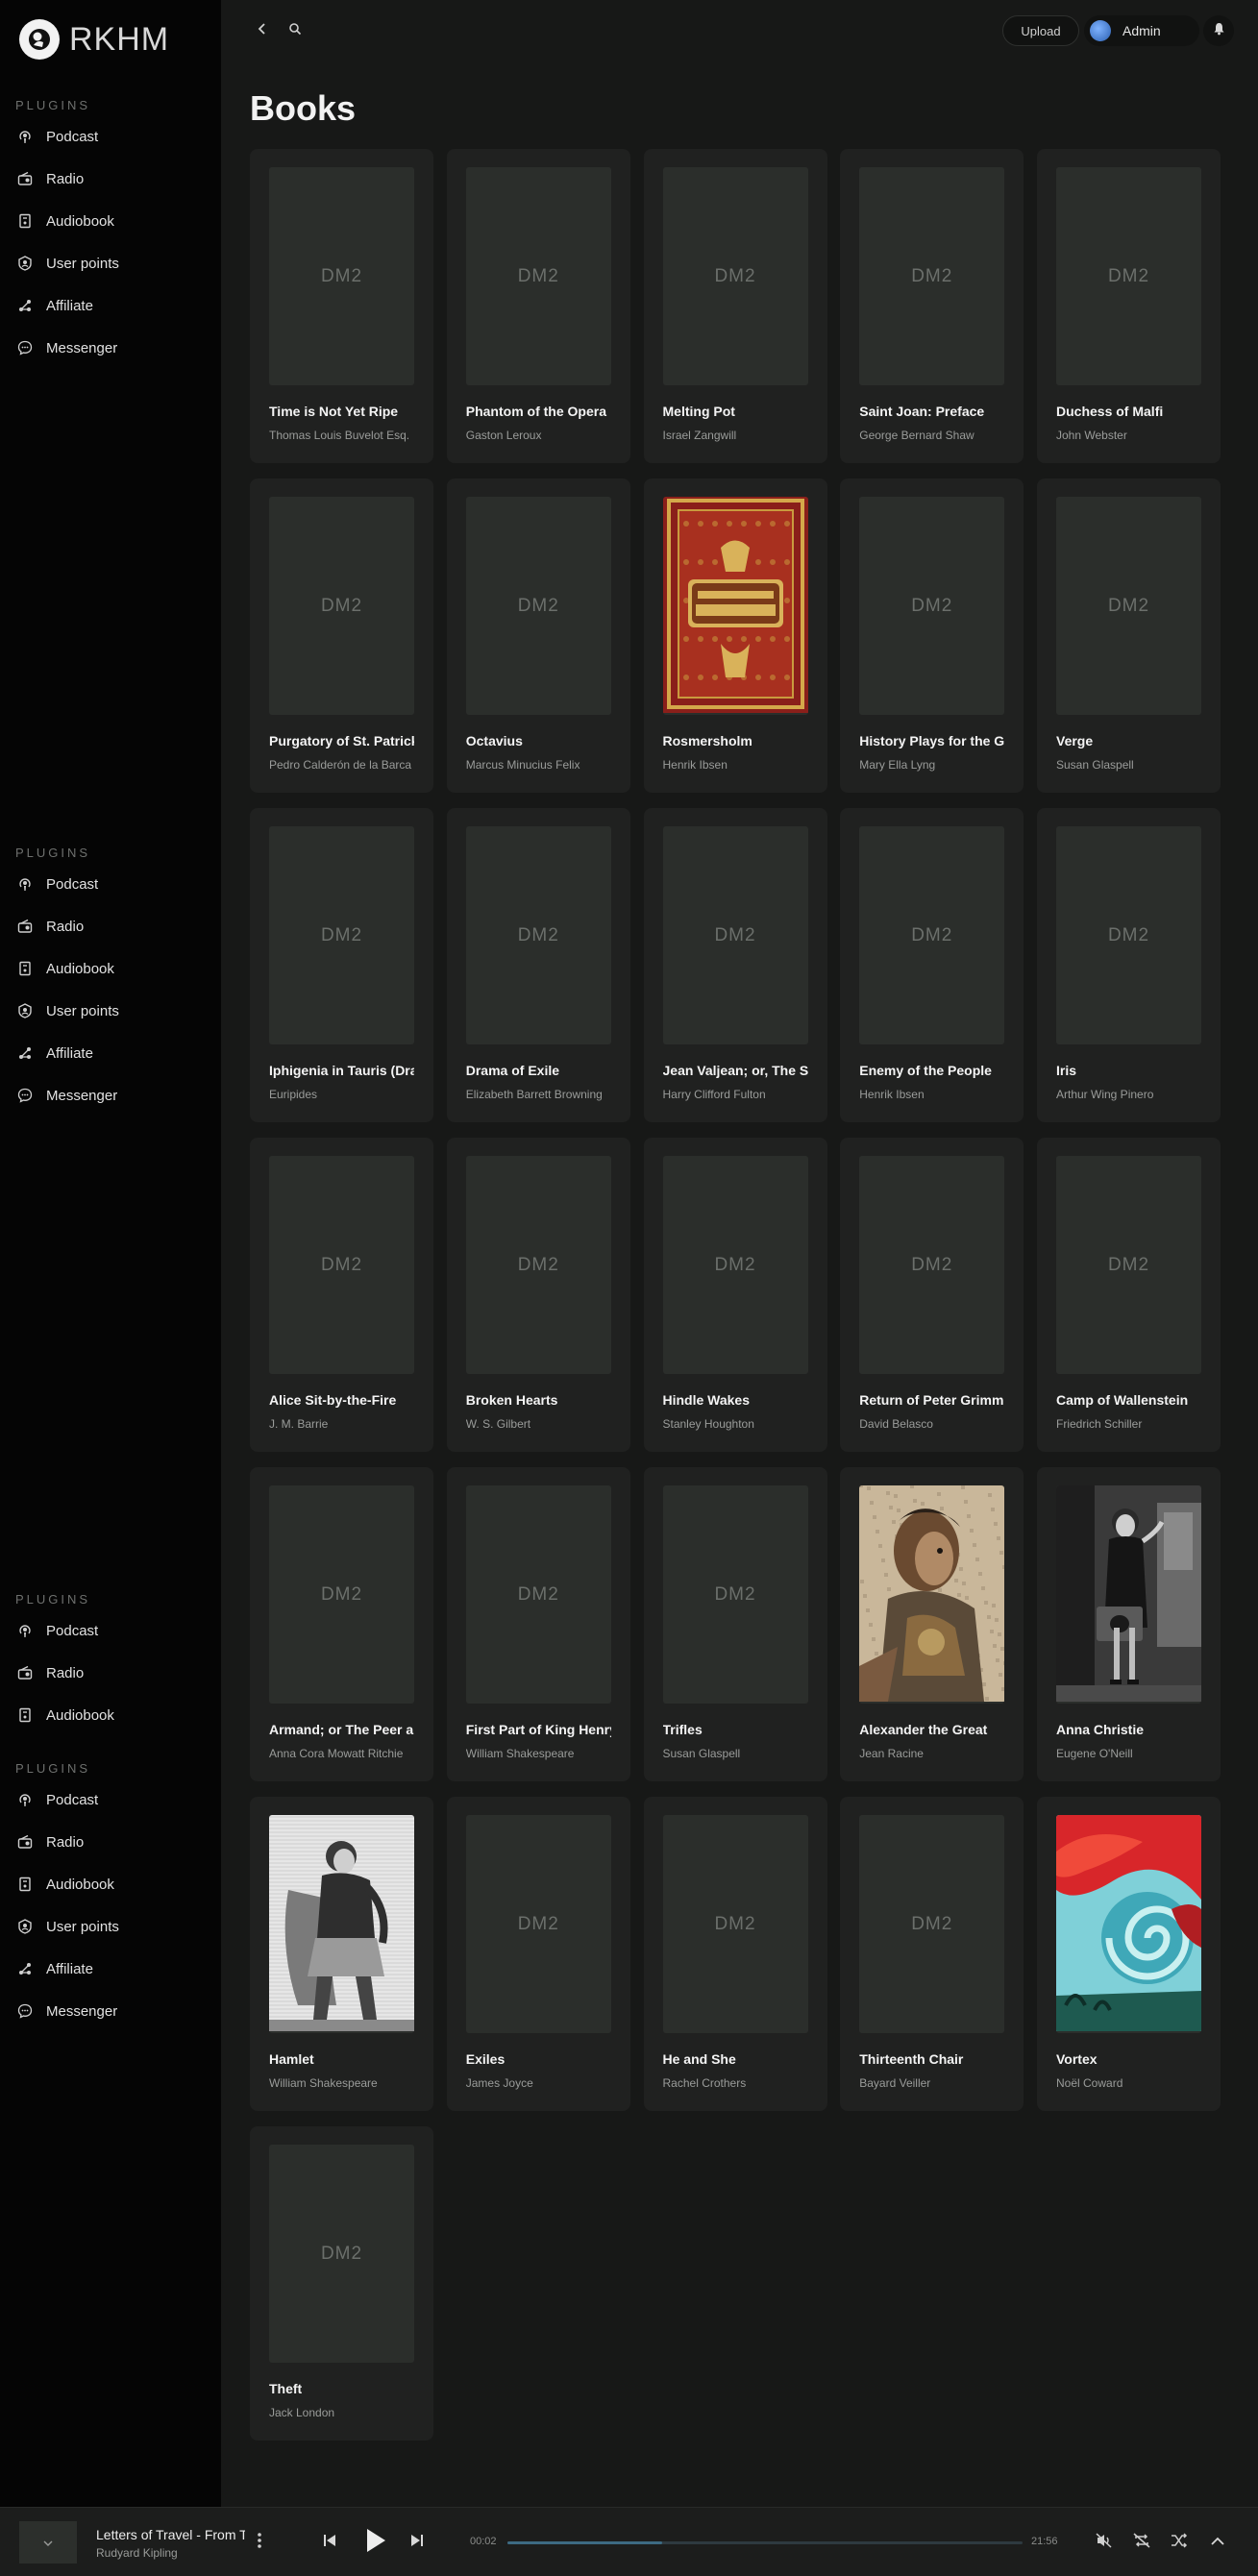 The image size is (1258, 2576). Describe the element at coordinates (341, 1071) in the screenshot. I see `book-title: Iphigenia in Tauris (Dramatic)` at that location.